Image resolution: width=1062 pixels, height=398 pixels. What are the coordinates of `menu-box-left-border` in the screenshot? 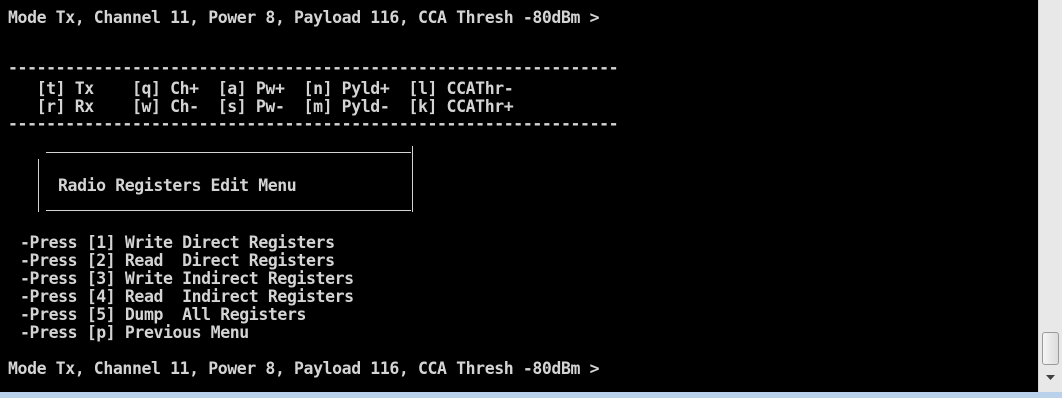 It's located at (38, 185).